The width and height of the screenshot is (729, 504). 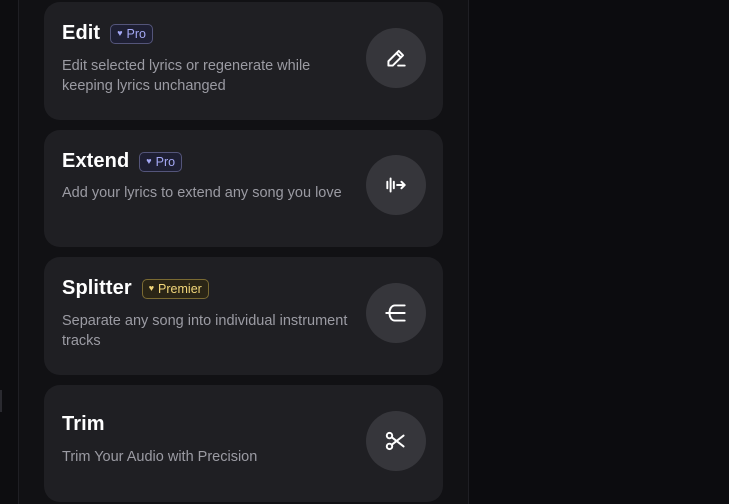 I want to click on tool-card-trim: Trim Trim Your Audio with Precision, so click(x=243, y=443).